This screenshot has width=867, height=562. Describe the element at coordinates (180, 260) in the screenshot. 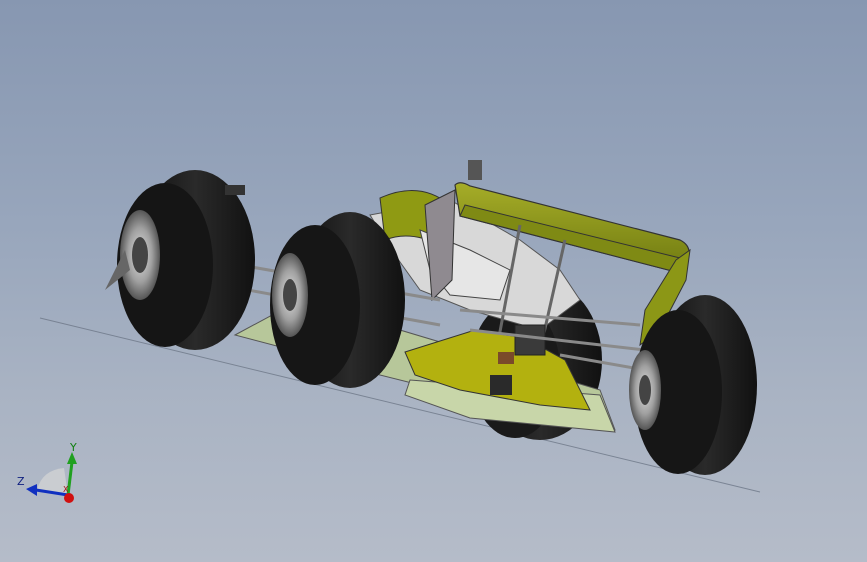

I see `front-left-tire` at that location.